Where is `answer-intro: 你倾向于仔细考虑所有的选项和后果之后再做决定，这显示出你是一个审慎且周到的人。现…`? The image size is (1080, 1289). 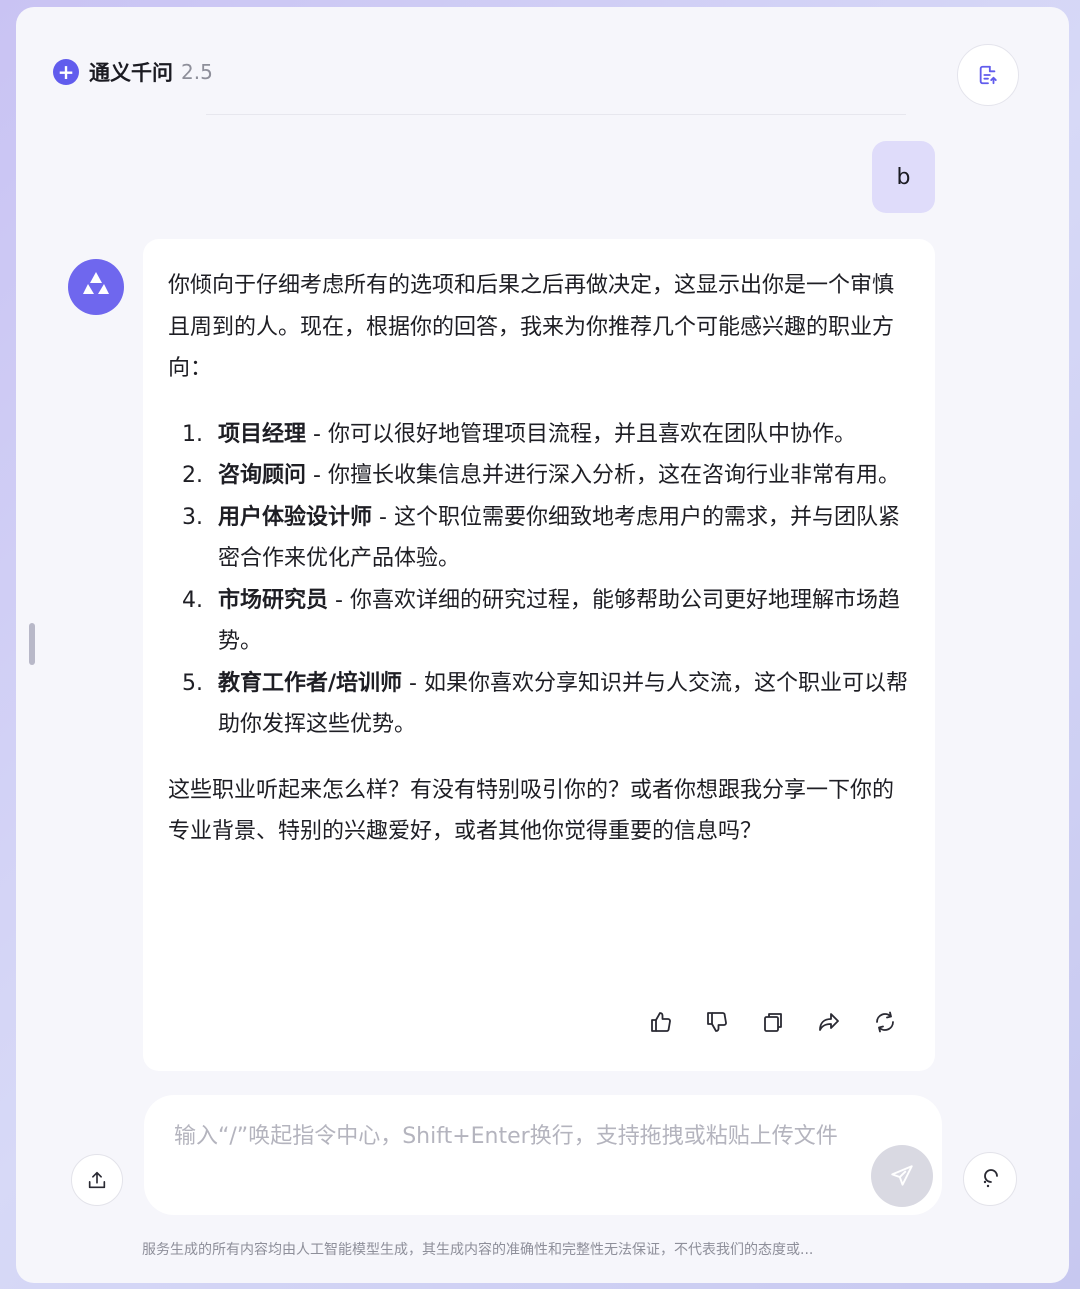
answer-intro: 你倾向于仔细考虑所有的选项和后果之后再做决定，这显示出你是一个审慎且周到的人。现… is located at coordinates (531, 327).